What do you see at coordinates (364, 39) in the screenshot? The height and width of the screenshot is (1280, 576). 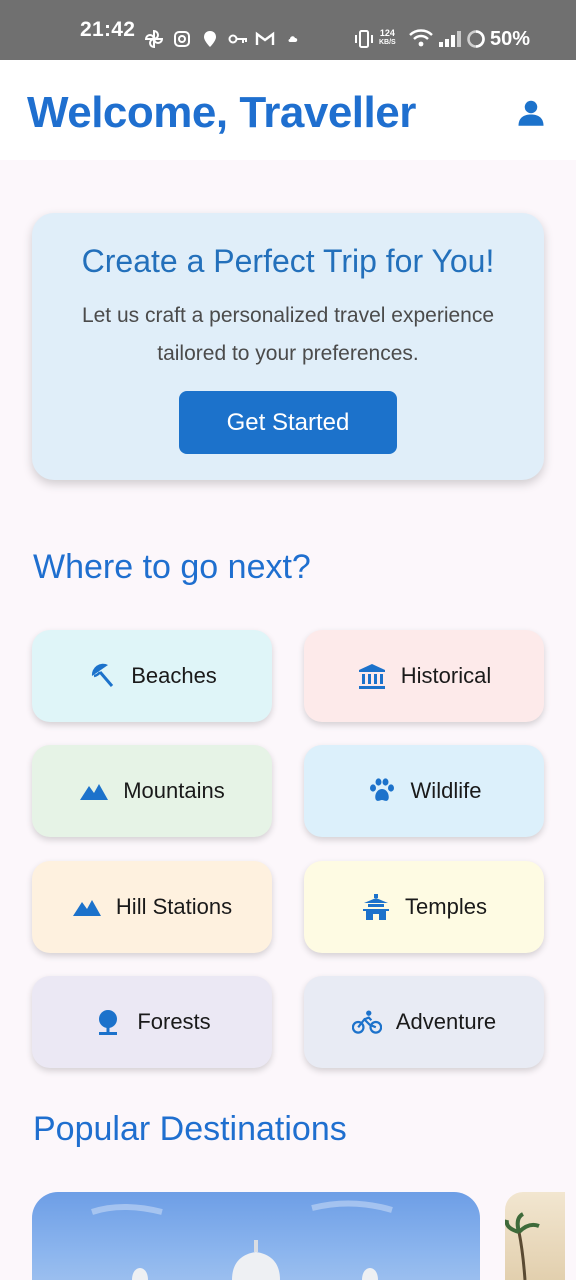 I see `vibrate-icon` at bounding box center [364, 39].